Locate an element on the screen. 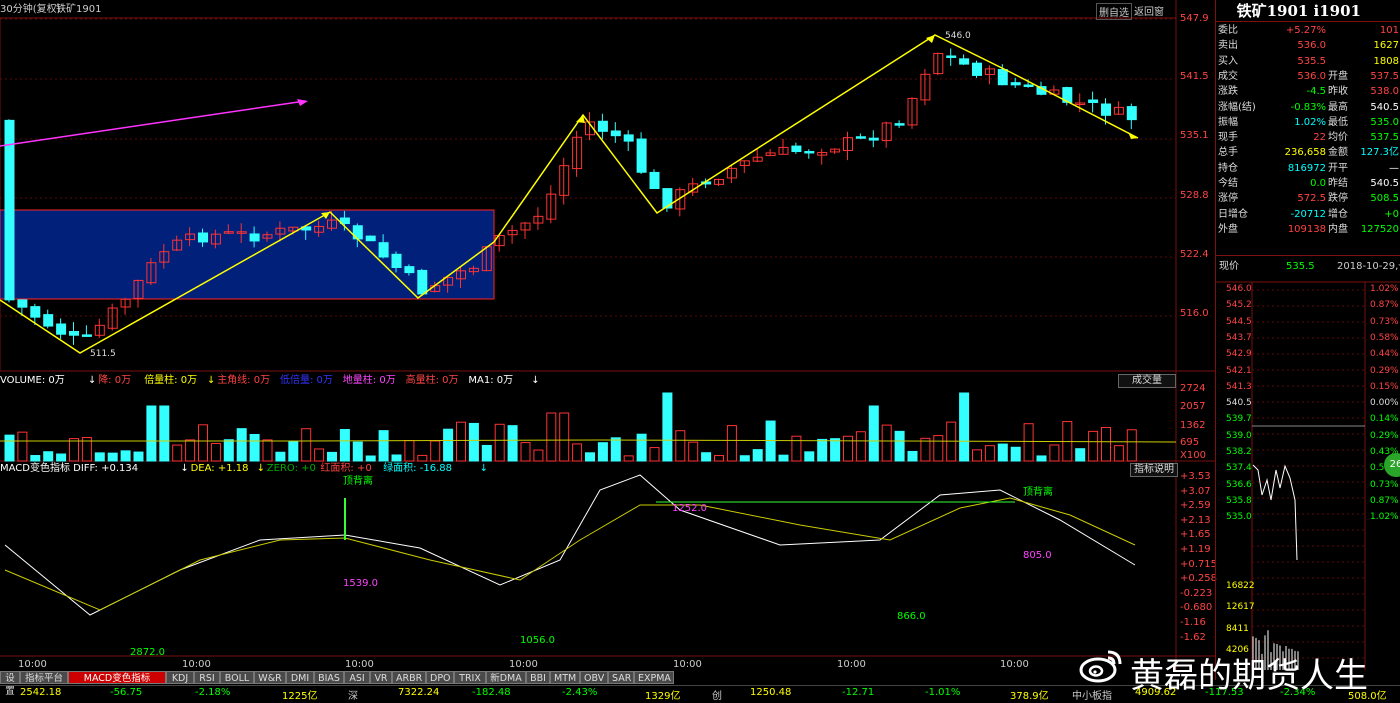 This screenshot has width=1400, height=703. tab-dmi: DMI is located at coordinates (300, 677).